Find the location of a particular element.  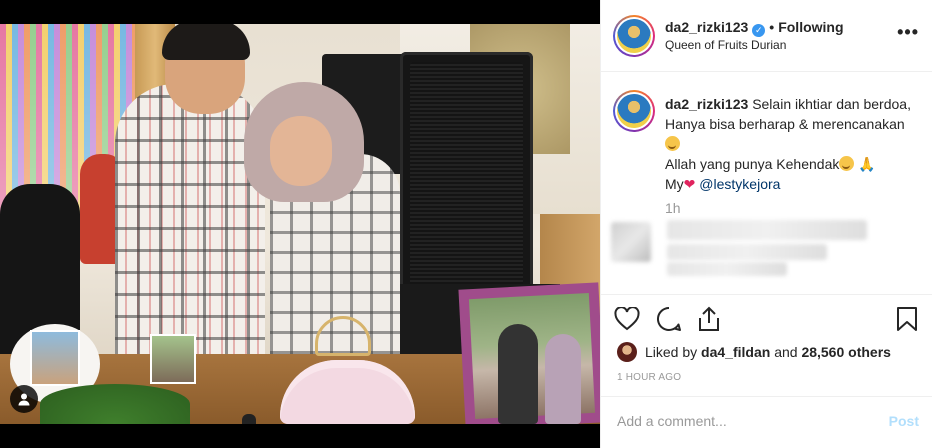

likes-prefix: Liked by is located at coordinates (671, 352).